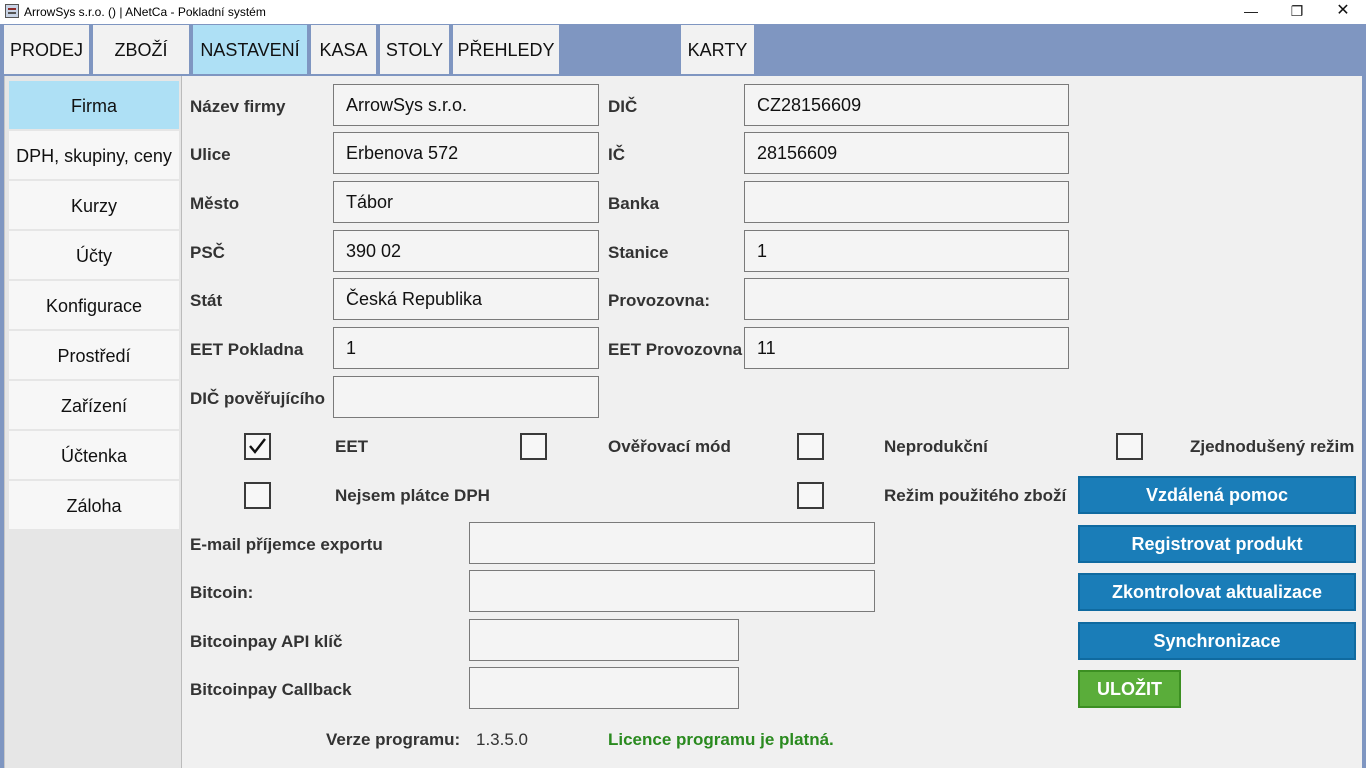  Describe the element at coordinates (343, 49) in the screenshot. I see `tab-kasa: KASA` at that location.